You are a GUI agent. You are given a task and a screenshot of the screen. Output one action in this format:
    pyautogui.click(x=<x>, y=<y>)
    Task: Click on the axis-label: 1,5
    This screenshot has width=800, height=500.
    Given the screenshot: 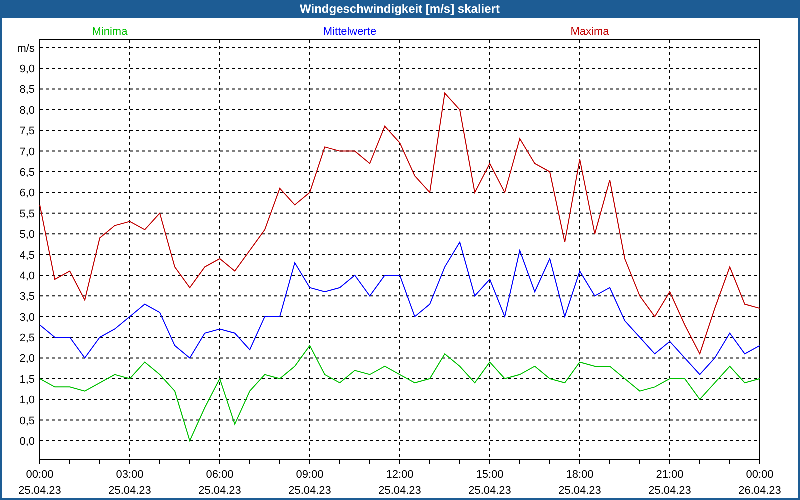 What is the action you would take?
    pyautogui.click(x=27, y=380)
    